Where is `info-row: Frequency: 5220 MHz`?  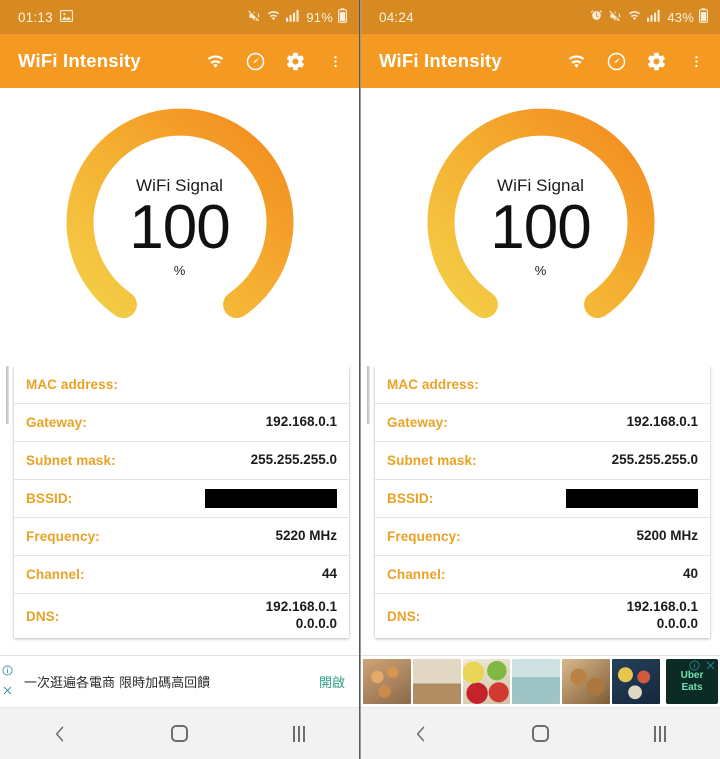 info-row: Frequency: 5220 MHz is located at coordinates (181, 537).